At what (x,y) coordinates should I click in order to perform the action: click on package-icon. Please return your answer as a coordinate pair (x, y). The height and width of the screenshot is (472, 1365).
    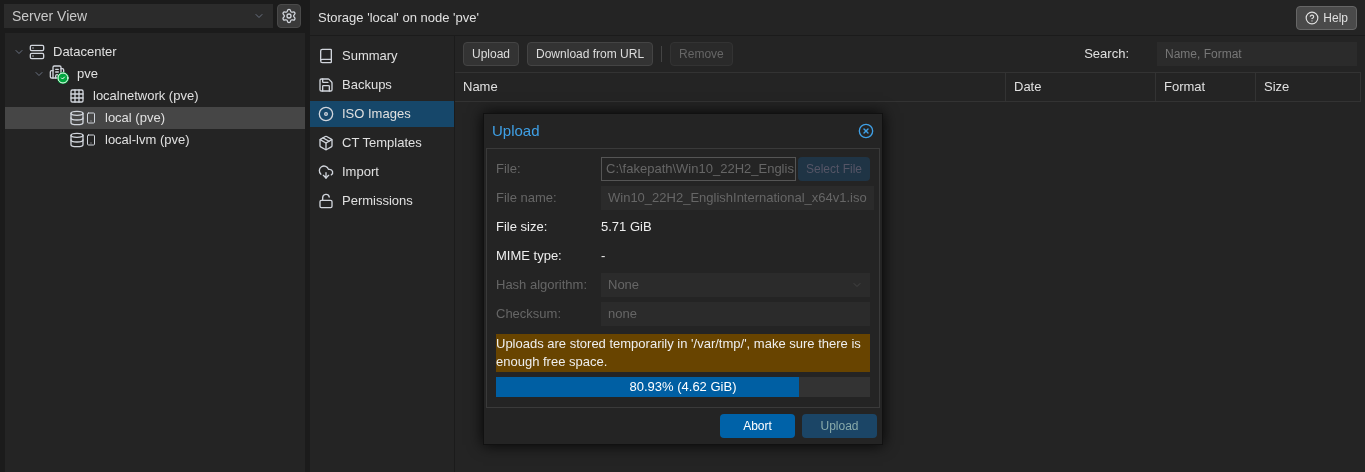
    Looking at the image, I should click on (326, 143).